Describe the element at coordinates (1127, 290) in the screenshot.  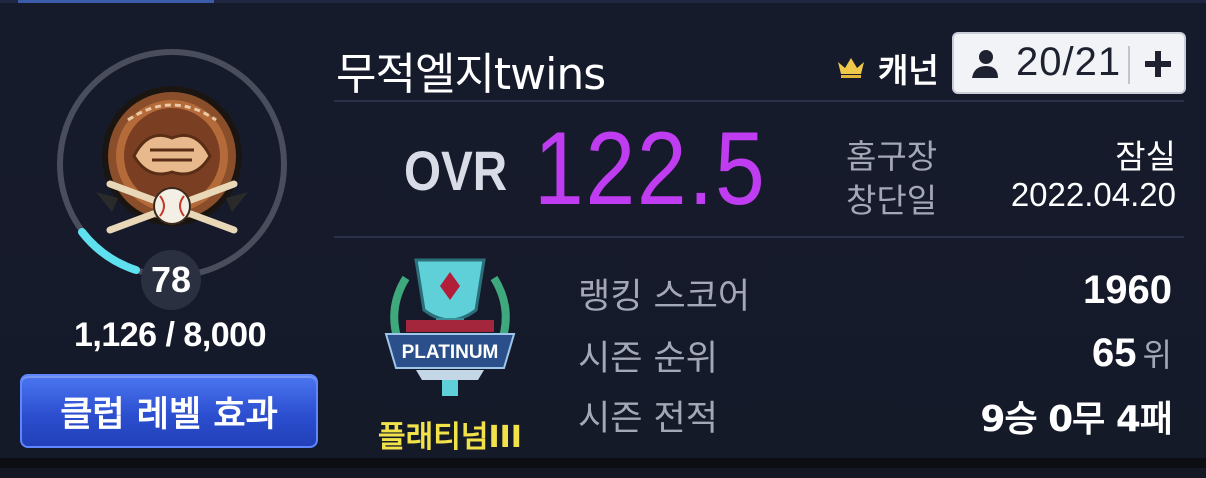
I see `ranking-score-value: 1960` at that location.